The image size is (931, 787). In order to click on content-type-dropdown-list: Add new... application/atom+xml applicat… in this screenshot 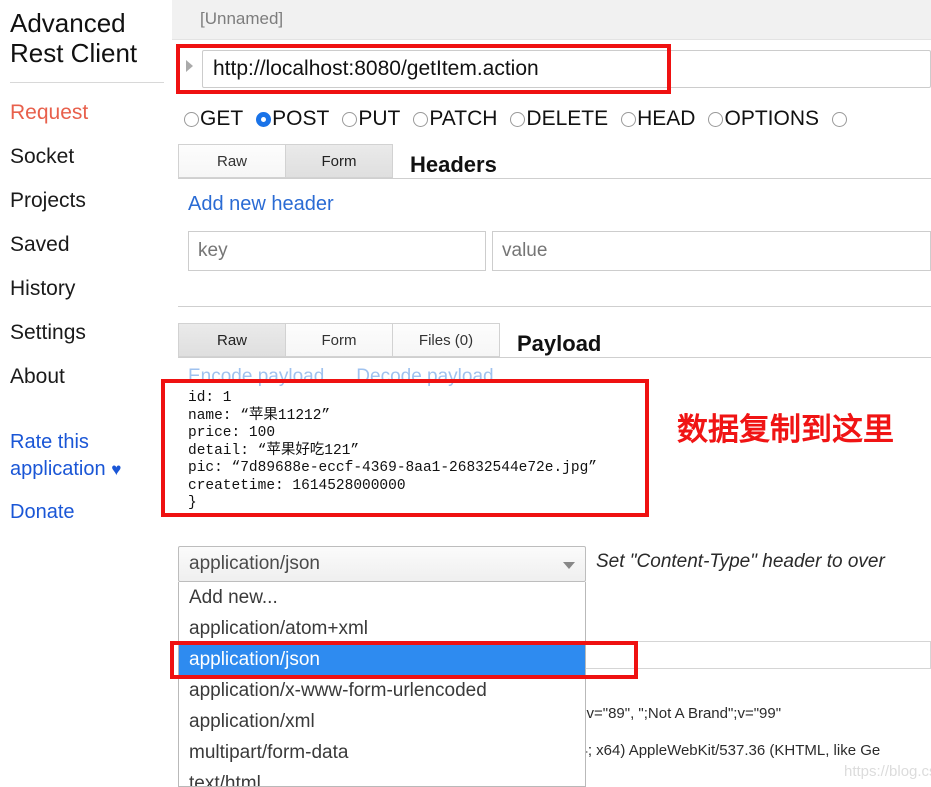, I will do `click(382, 684)`.